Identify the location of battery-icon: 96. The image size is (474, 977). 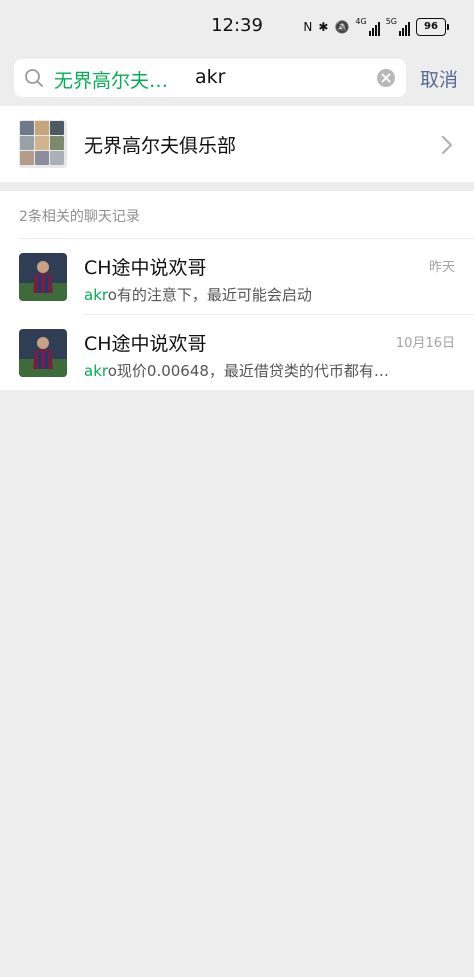
(432, 27).